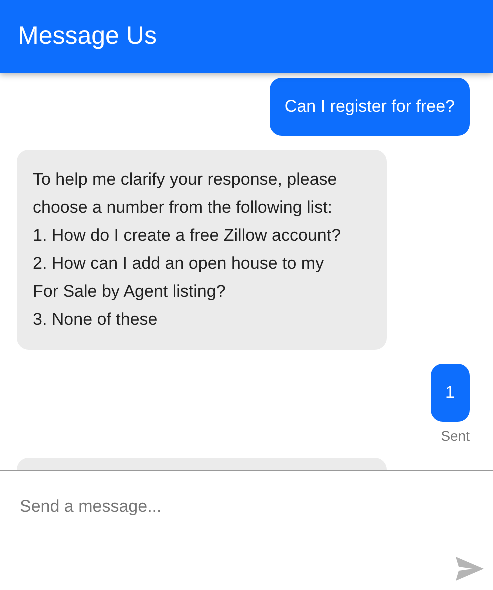 The width and height of the screenshot is (493, 590). Describe the element at coordinates (470, 569) in the screenshot. I see `send-icon` at that location.